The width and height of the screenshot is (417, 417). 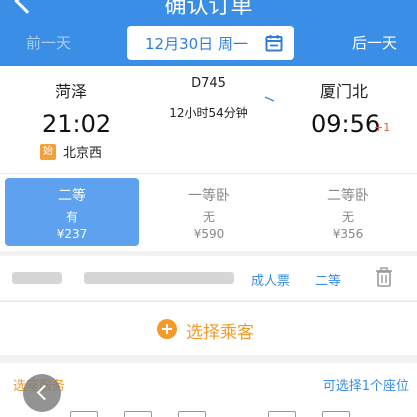 I want to click on seat-availability: 有, so click(x=71, y=217).